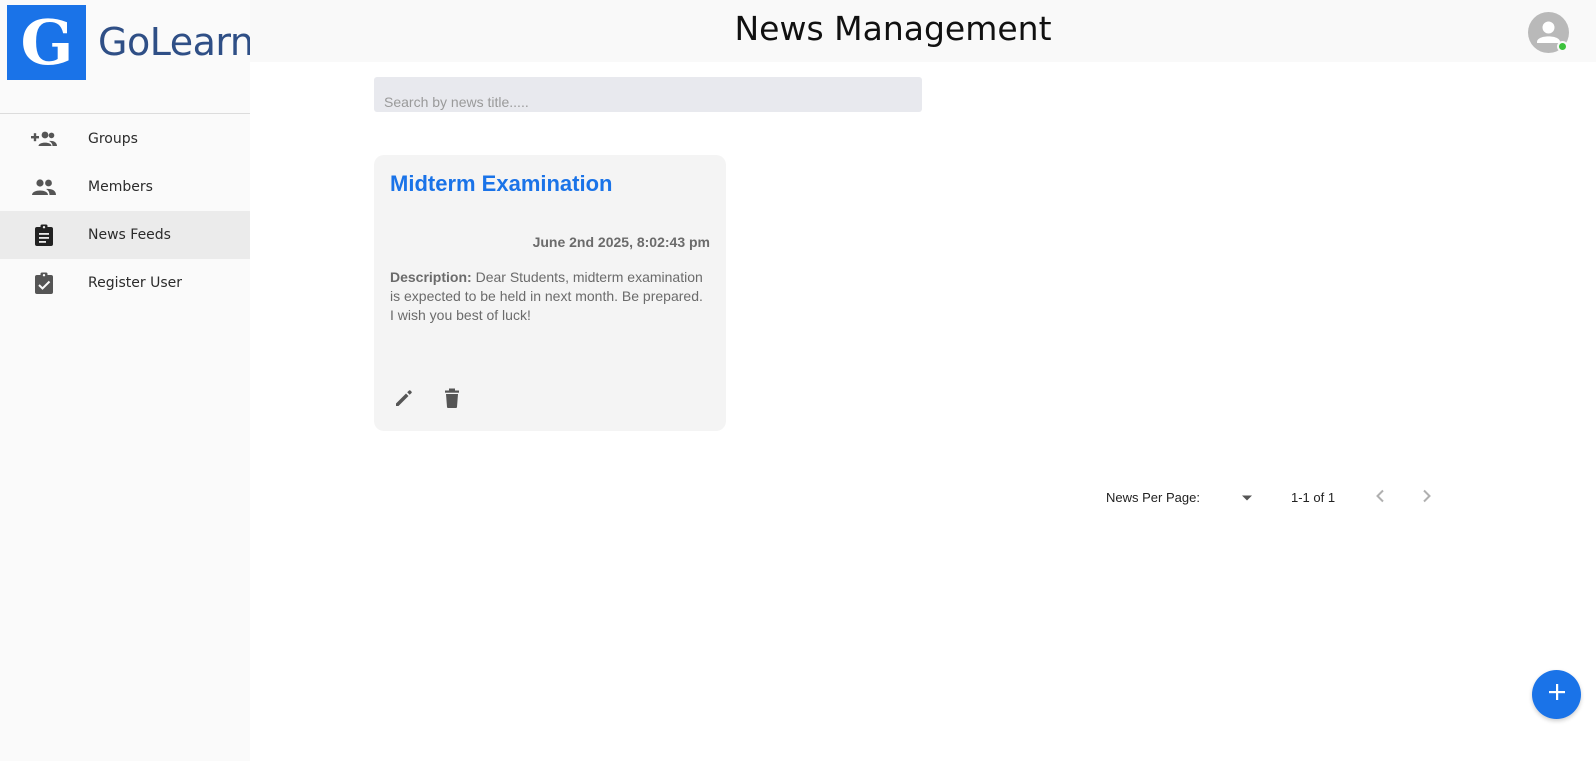  I want to click on assignment-turned-in-icon, so click(44, 283).